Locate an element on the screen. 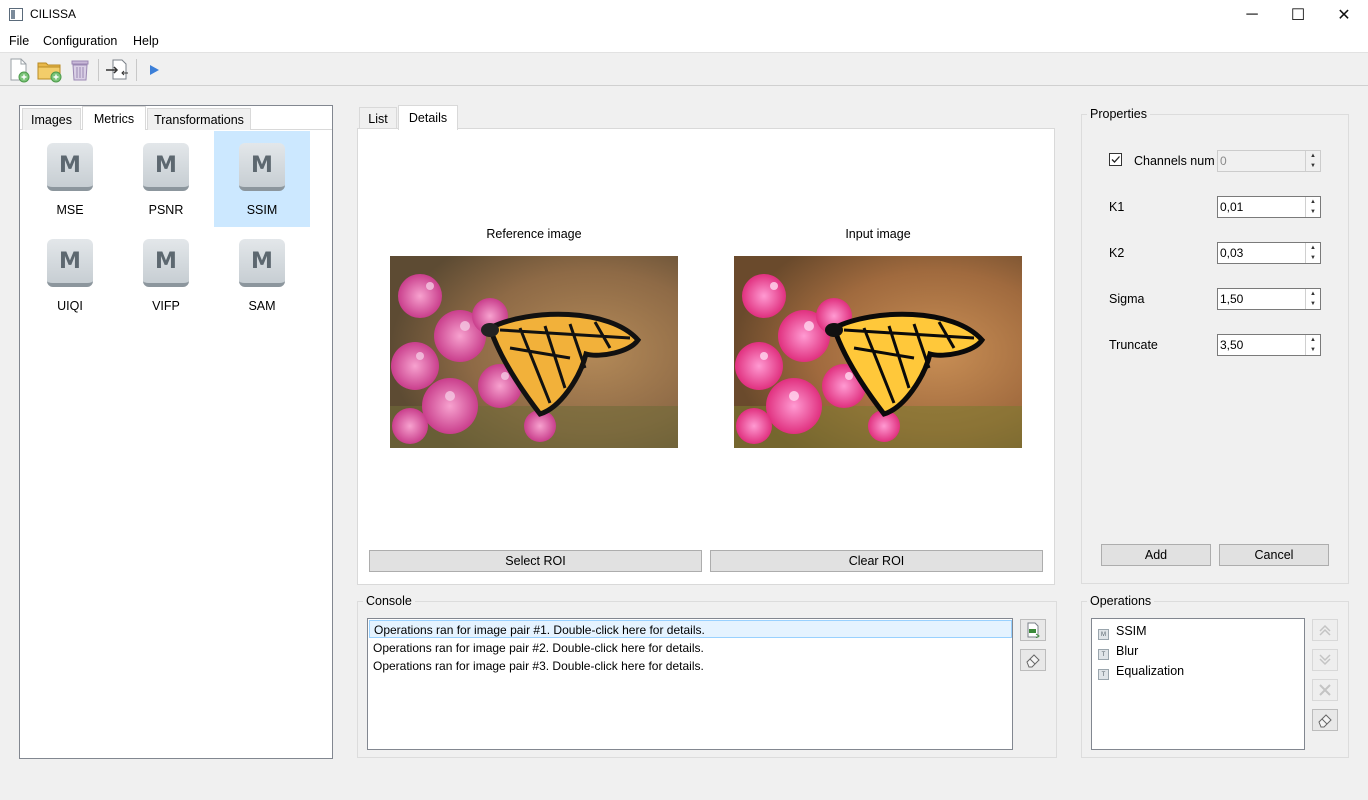  k1-value: 0,01 is located at coordinates (1232, 207).